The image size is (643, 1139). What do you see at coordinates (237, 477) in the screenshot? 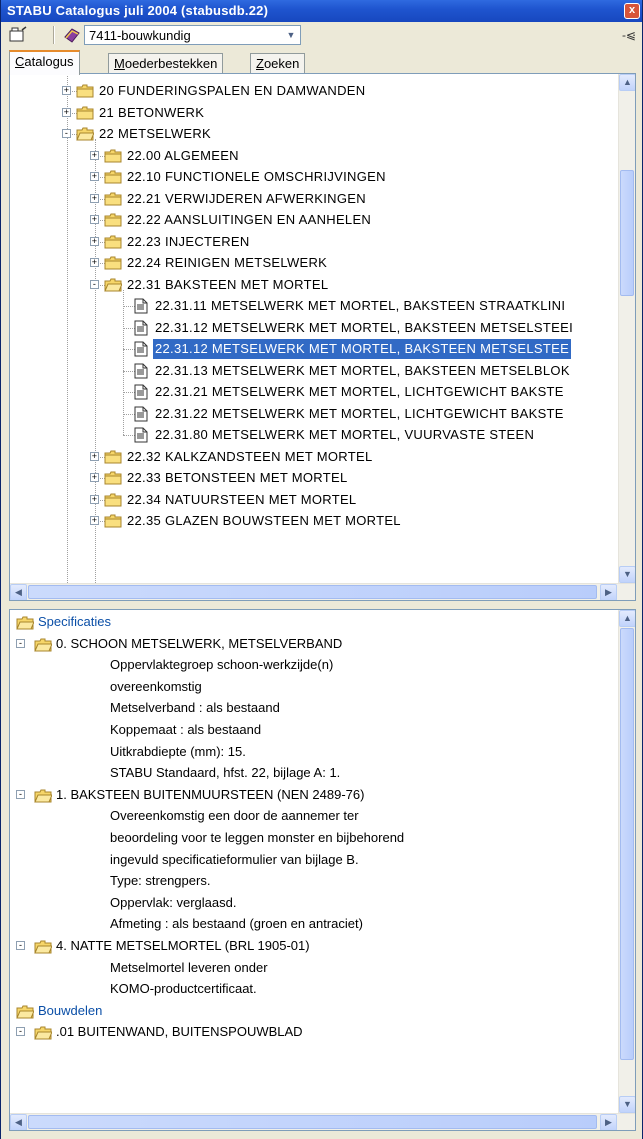
I see `tree-item-label: 22.33 BETONSTEEN MET MORTEL` at bounding box center [237, 477].